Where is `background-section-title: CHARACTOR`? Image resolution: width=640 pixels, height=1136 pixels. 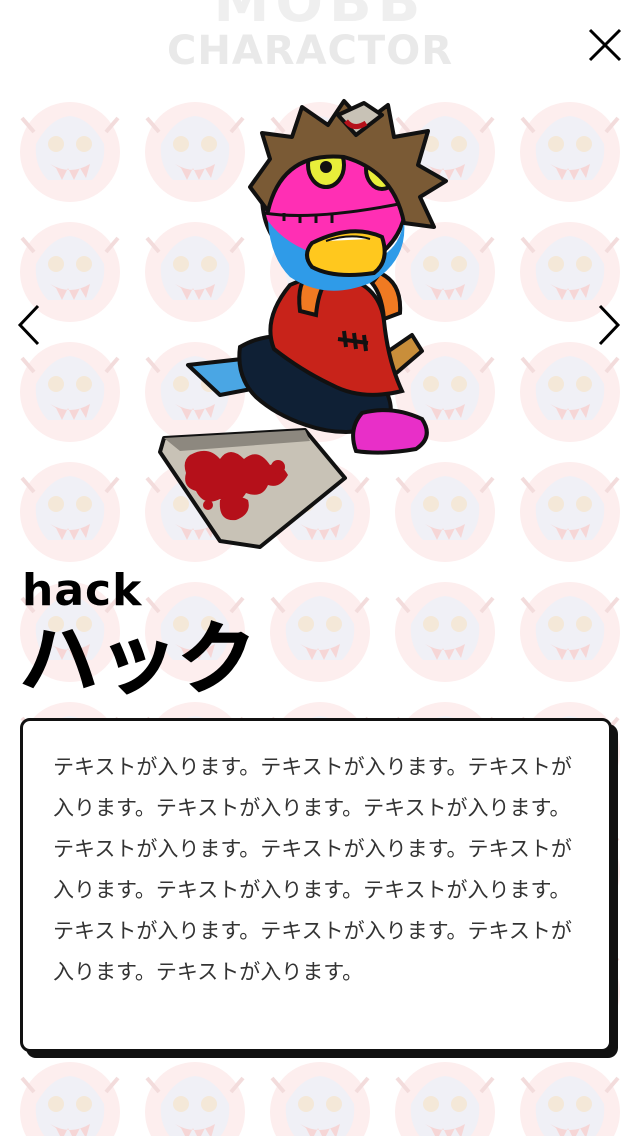 background-section-title: CHARACTOR is located at coordinates (310, 51).